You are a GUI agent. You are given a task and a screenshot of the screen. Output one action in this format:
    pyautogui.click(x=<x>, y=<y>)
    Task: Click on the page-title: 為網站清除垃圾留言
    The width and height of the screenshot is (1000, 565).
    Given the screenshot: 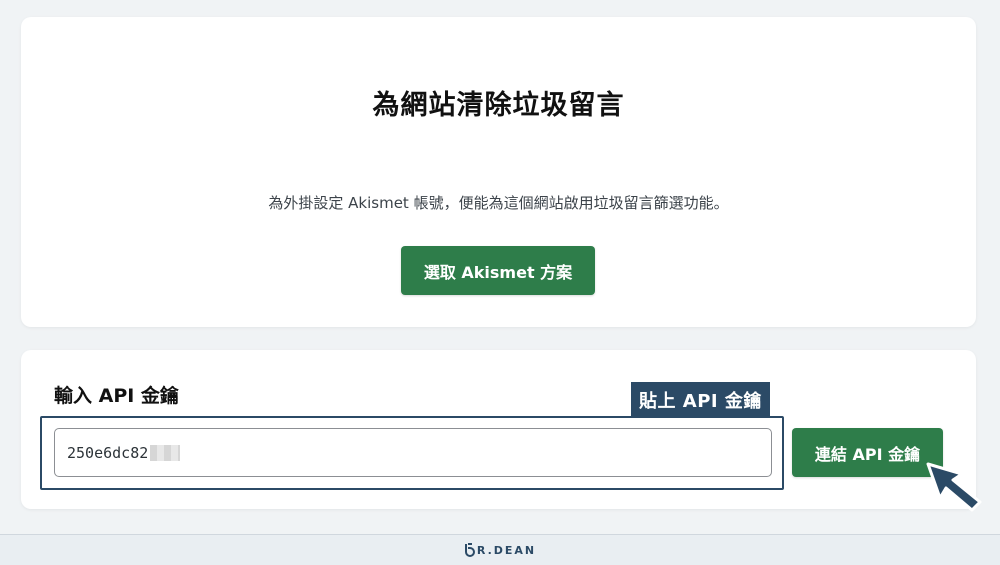 What is the action you would take?
    pyautogui.click(x=498, y=105)
    